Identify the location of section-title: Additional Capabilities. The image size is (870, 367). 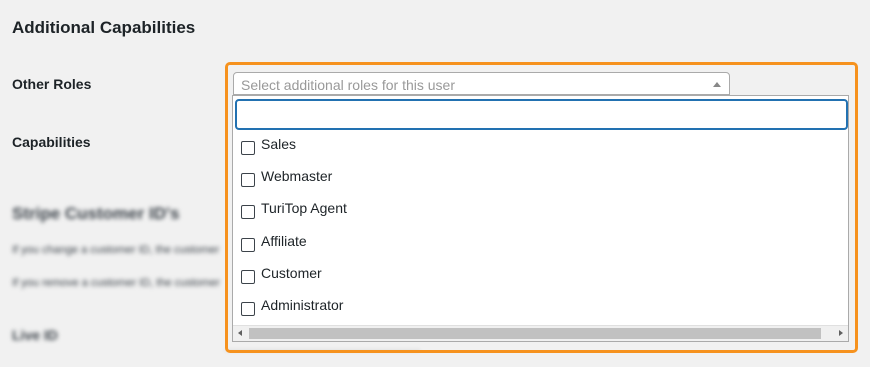
(104, 27).